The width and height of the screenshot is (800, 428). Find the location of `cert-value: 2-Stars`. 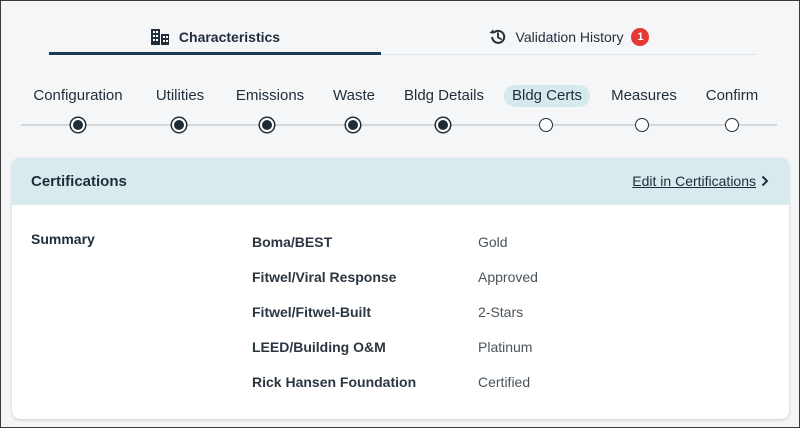

cert-value: 2-Stars is located at coordinates (501, 312).